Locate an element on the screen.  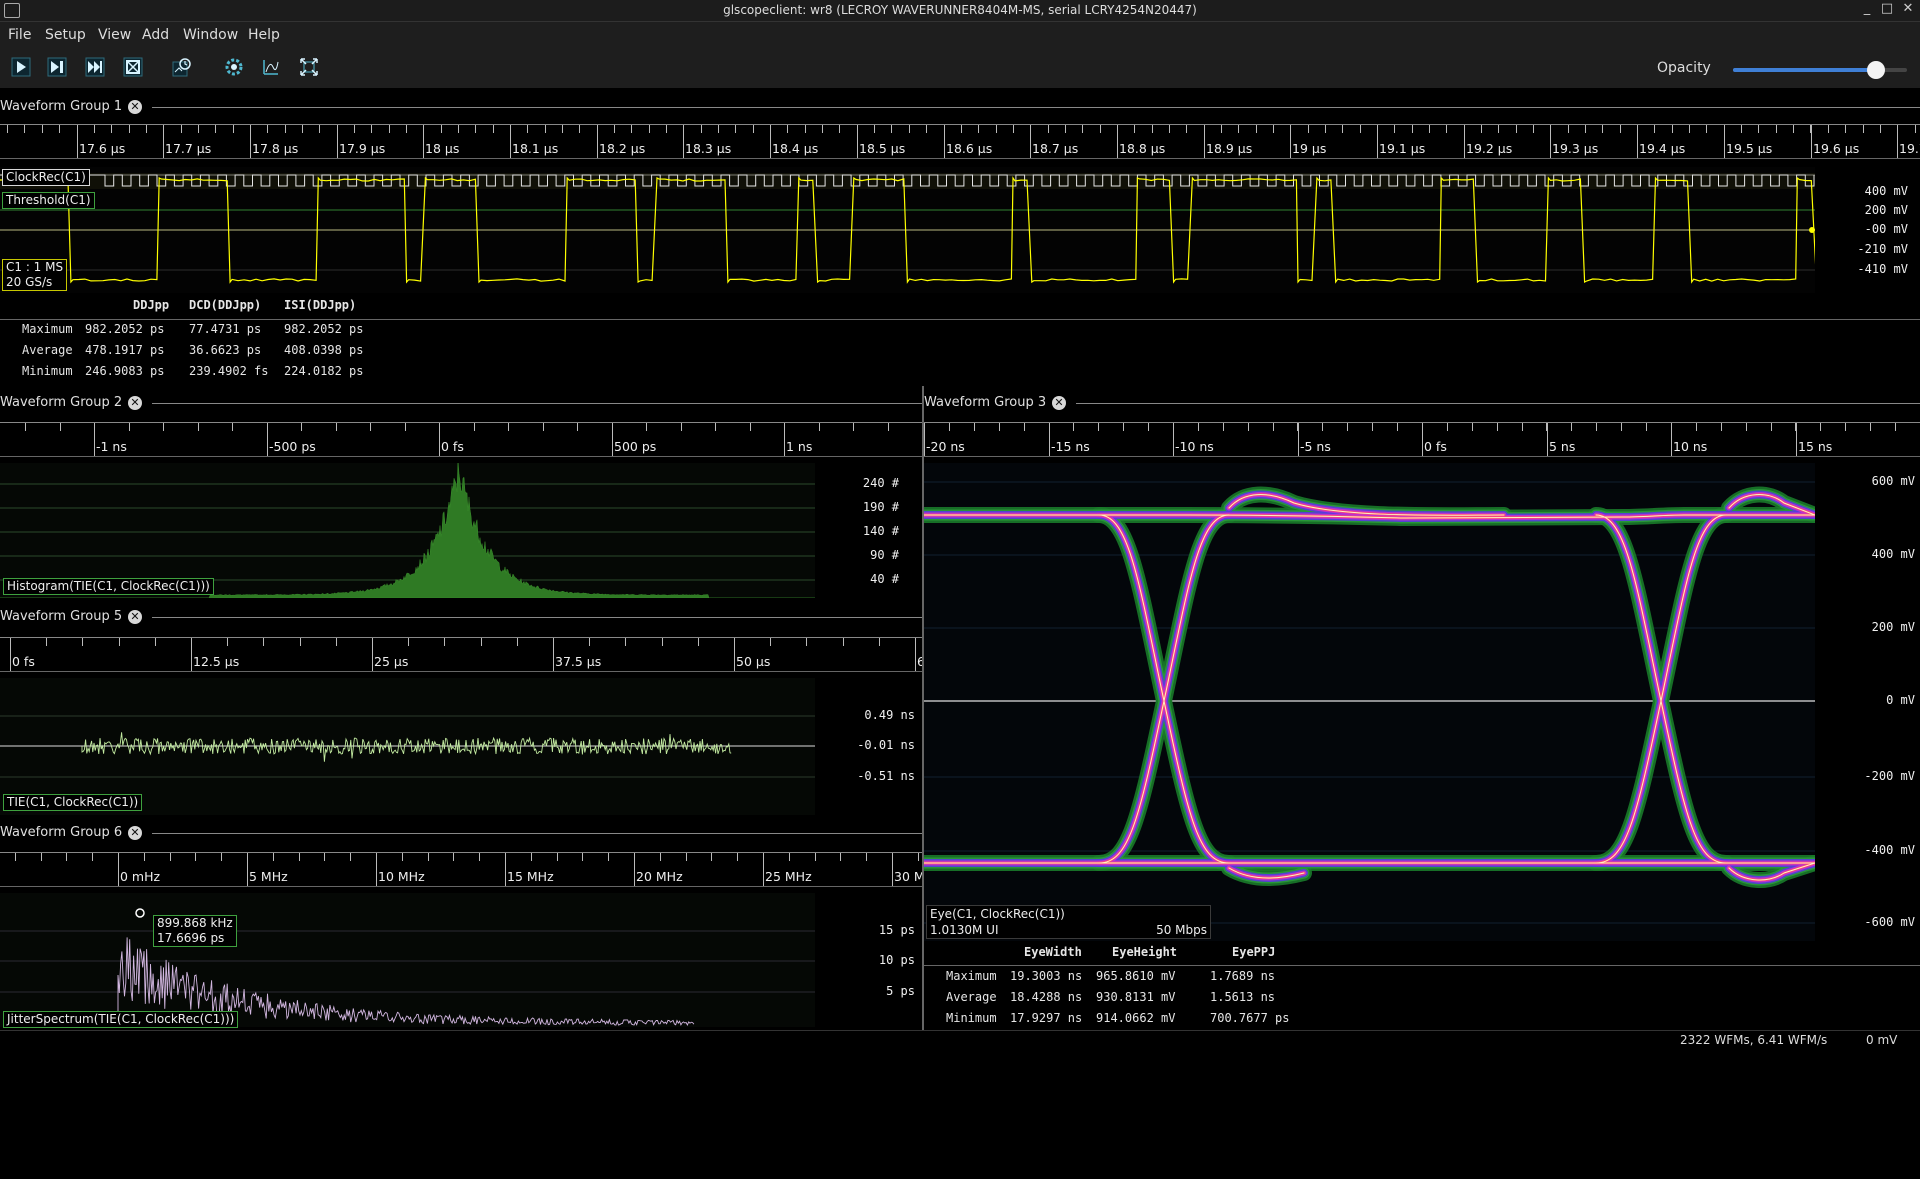
jitter-spectrum-tag: JitterSpectrum(TIE(C1, ClockRec(C1))) is located at coordinates (121, 1019).